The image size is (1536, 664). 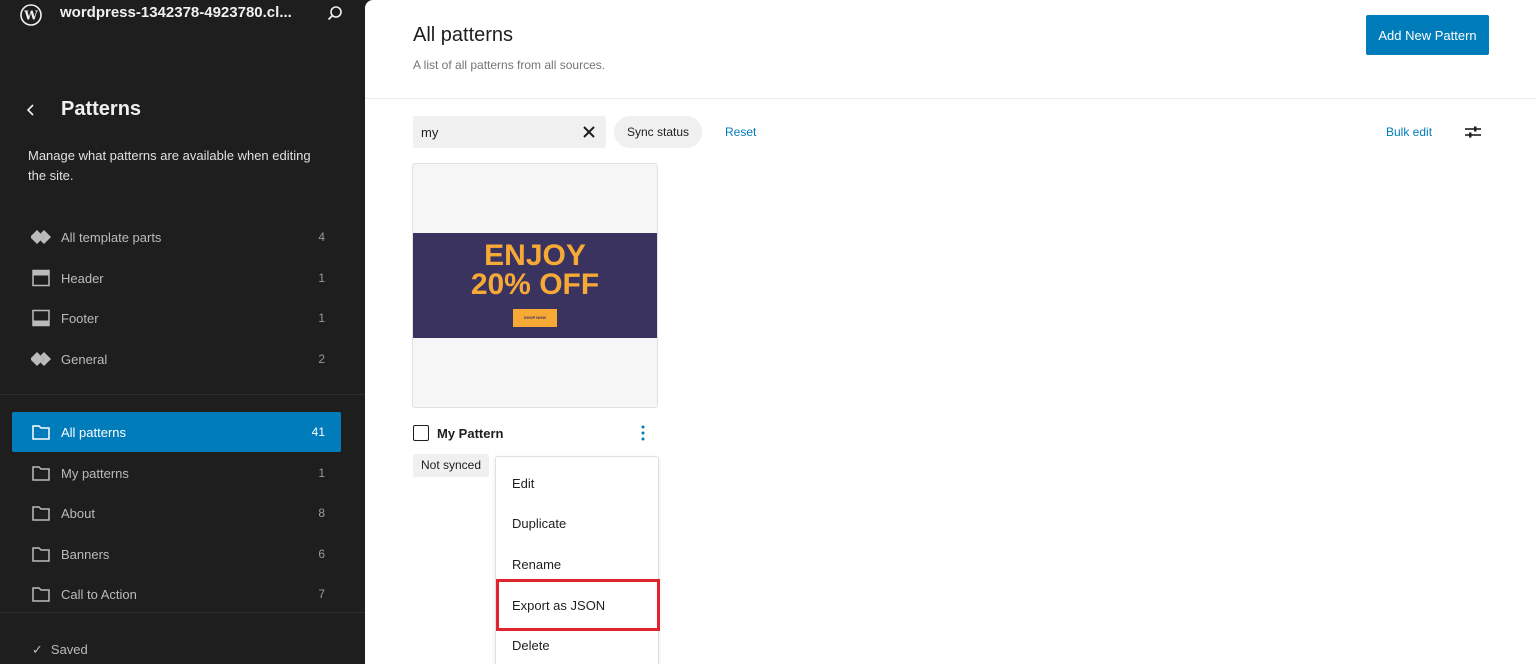 I want to click on sidebar-item-general: General 2, so click(x=176, y=359).